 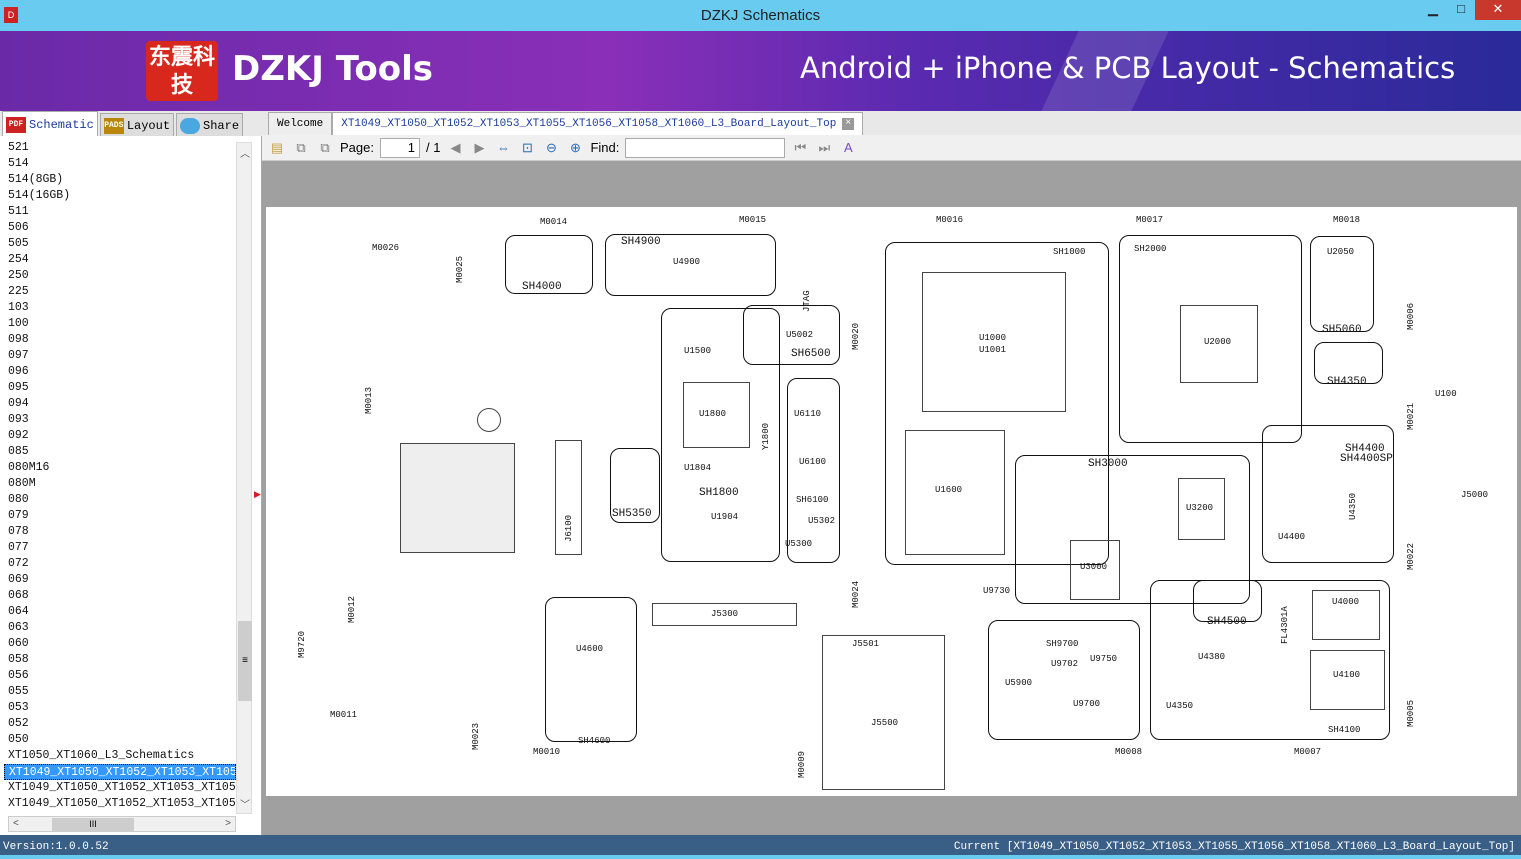 I want to click on list-item: 225, so click(x=120, y=292).